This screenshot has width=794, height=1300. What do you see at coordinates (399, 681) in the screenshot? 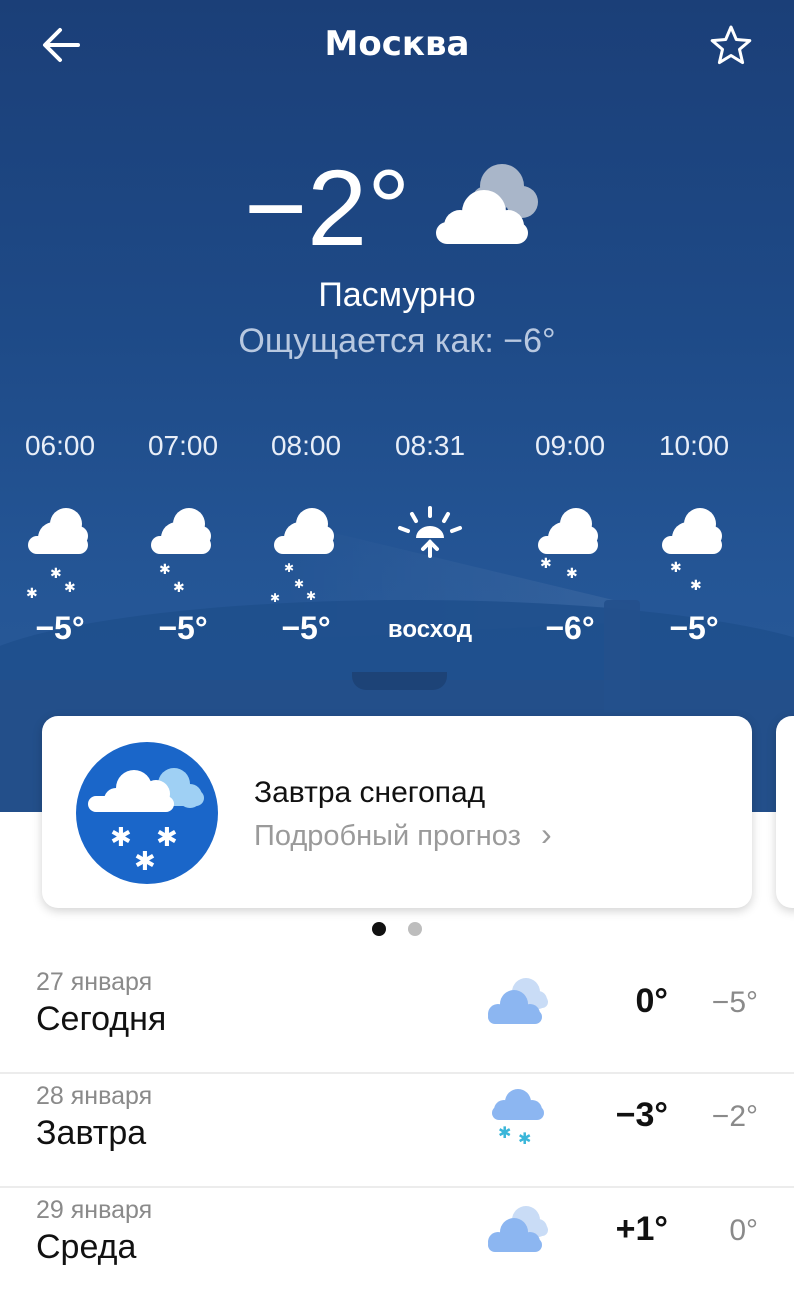
I see `ship-silhouette` at bounding box center [399, 681].